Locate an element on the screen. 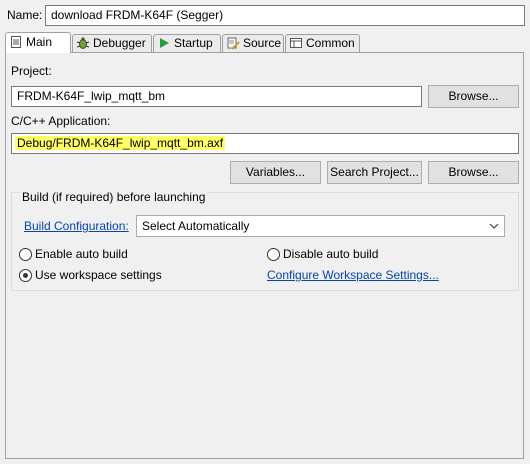 The image size is (530, 464). tab-common-label: Common is located at coordinates (330, 43).